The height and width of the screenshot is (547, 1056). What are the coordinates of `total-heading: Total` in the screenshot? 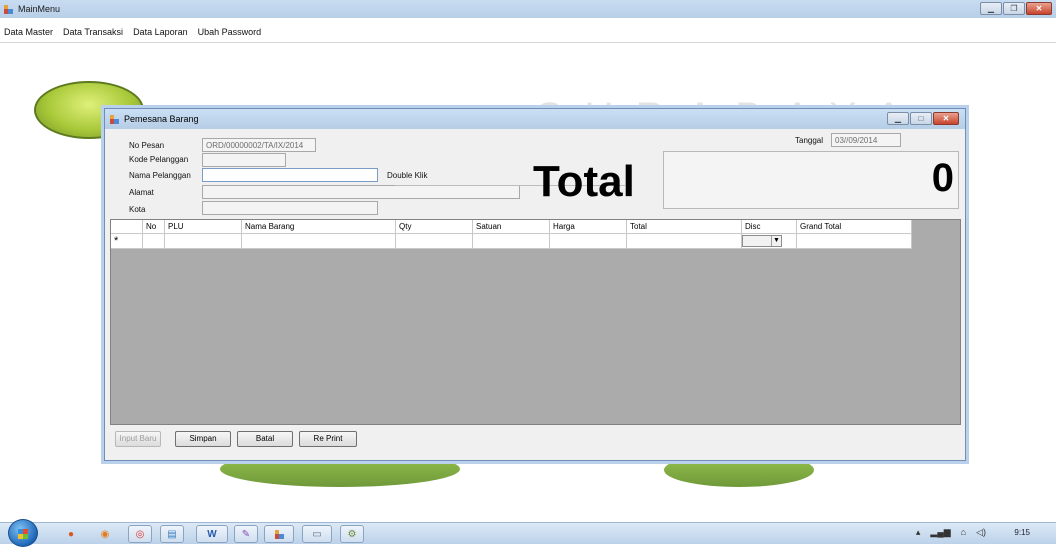 It's located at (584, 181).